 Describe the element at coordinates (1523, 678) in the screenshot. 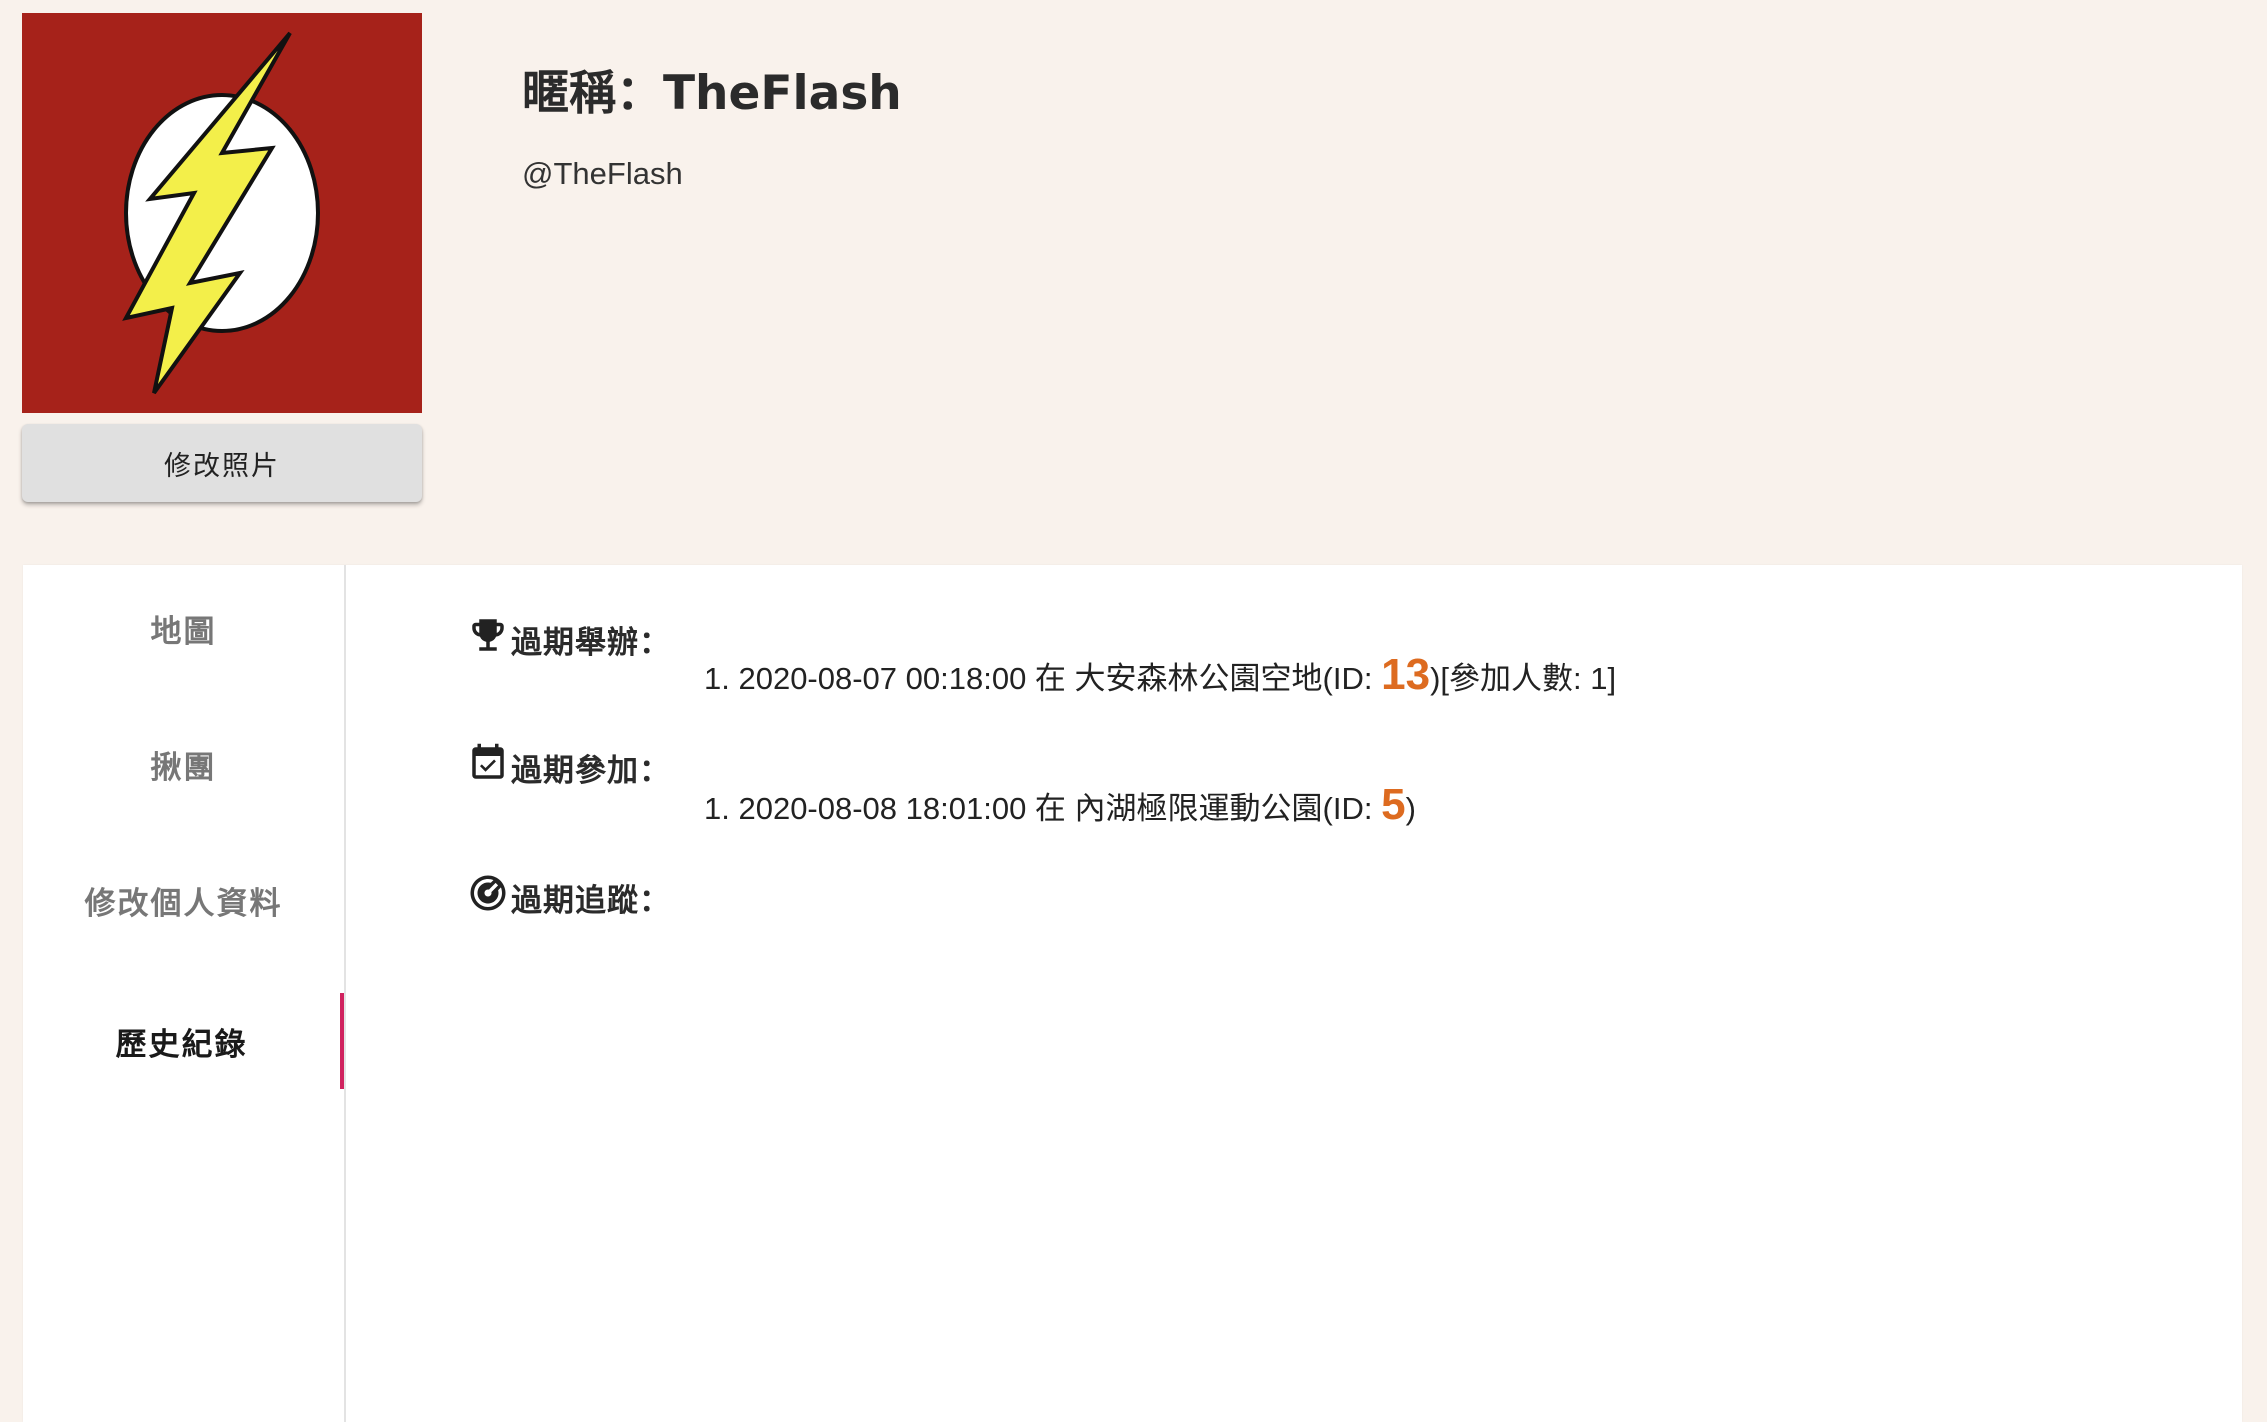

I see `entry-suffix: )[參加人數: 1]` at that location.